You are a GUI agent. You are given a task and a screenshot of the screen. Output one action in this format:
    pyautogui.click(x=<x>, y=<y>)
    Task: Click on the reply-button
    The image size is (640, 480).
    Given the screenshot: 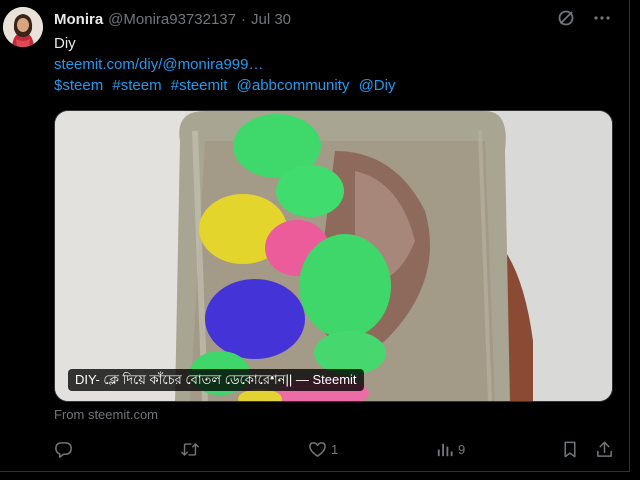 What is the action you would take?
    pyautogui.click(x=65, y=449)
    